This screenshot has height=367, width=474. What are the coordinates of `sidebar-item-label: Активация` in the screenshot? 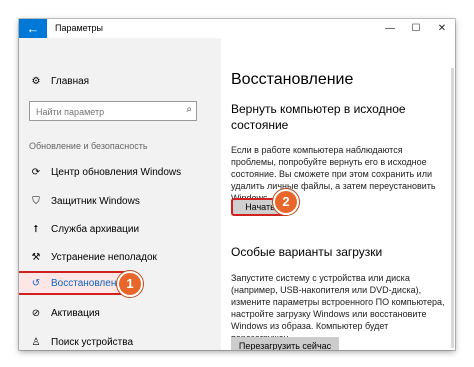 It's located at (75, 313).